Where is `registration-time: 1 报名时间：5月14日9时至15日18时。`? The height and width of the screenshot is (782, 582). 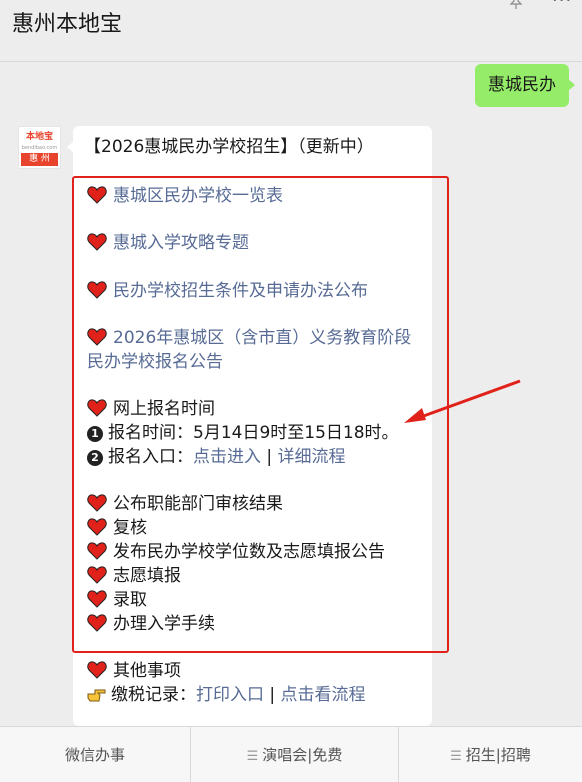
registration-time: 1 报名时间：5月14日9时至15日18时。 is located at coordinates (243, 433).